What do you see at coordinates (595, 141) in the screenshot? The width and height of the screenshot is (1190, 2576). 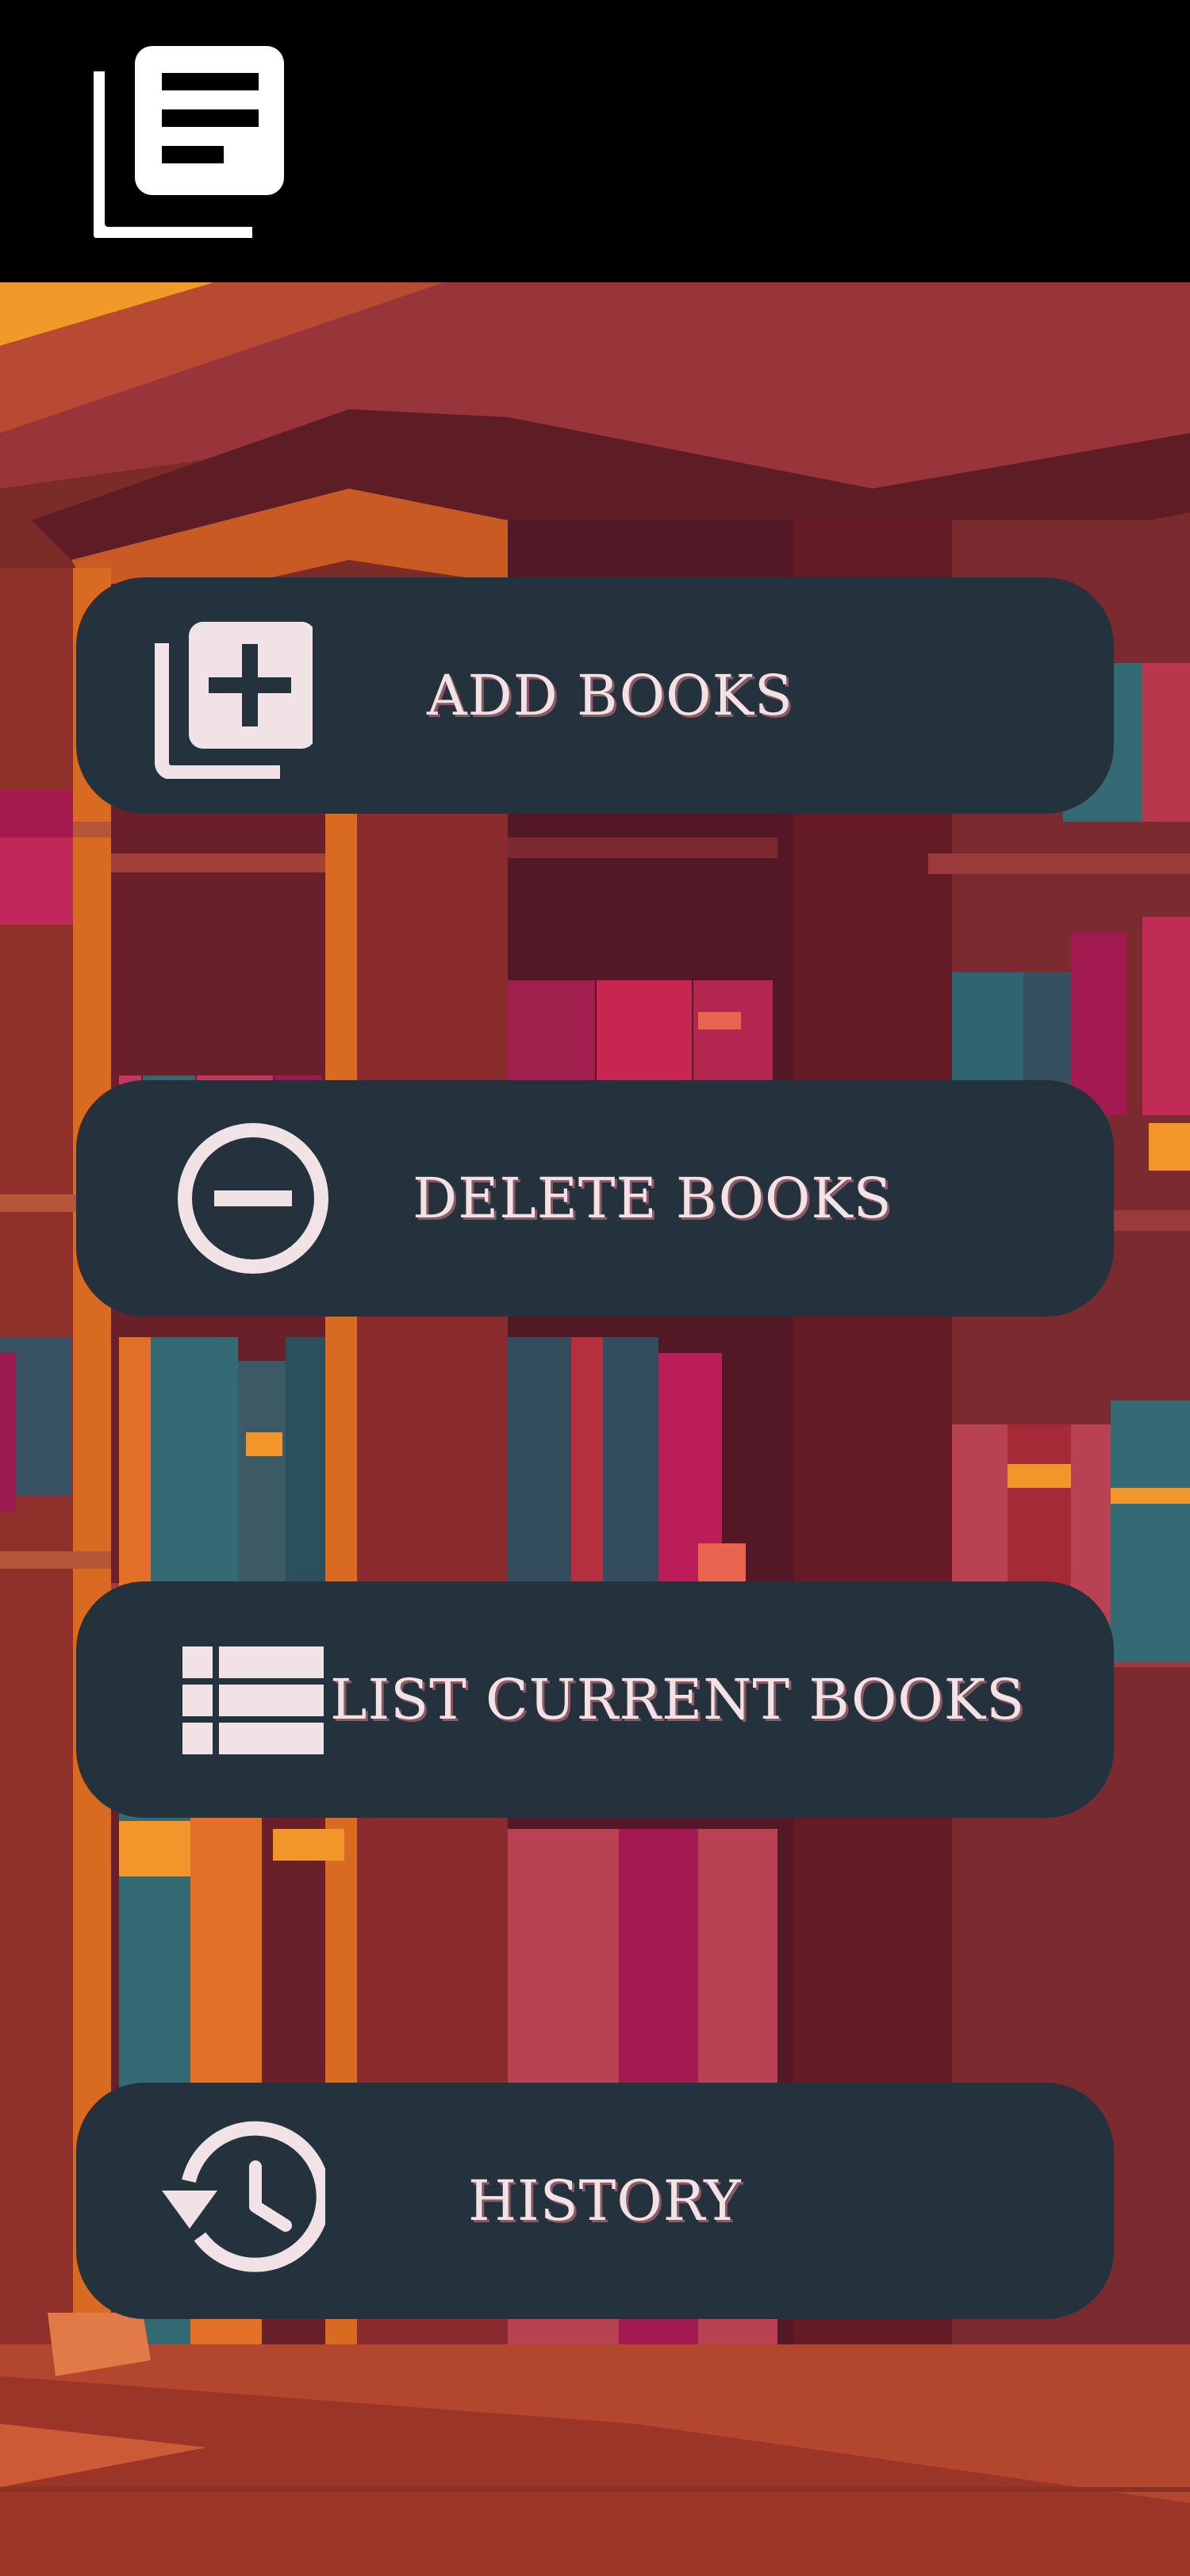 I see `app-bar` at bounding box center [595, 141].